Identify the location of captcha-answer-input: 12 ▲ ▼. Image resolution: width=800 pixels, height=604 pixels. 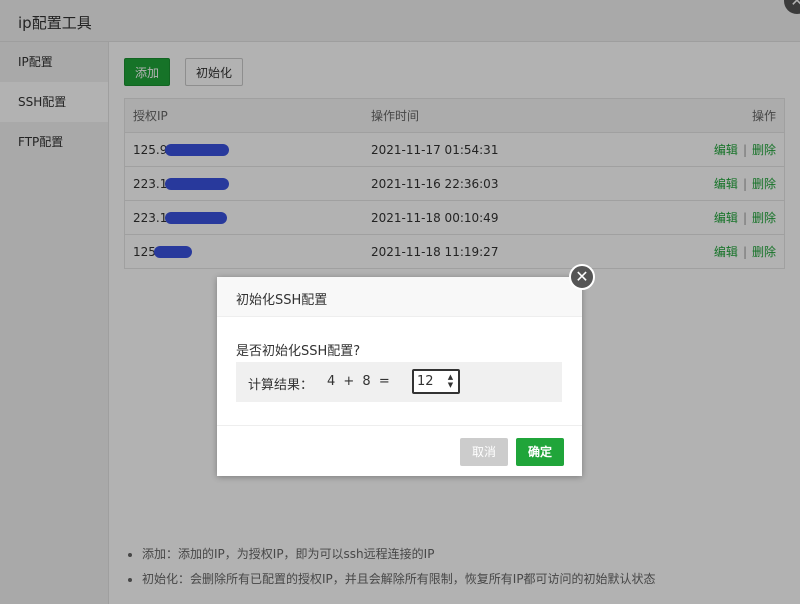
(436, 381).